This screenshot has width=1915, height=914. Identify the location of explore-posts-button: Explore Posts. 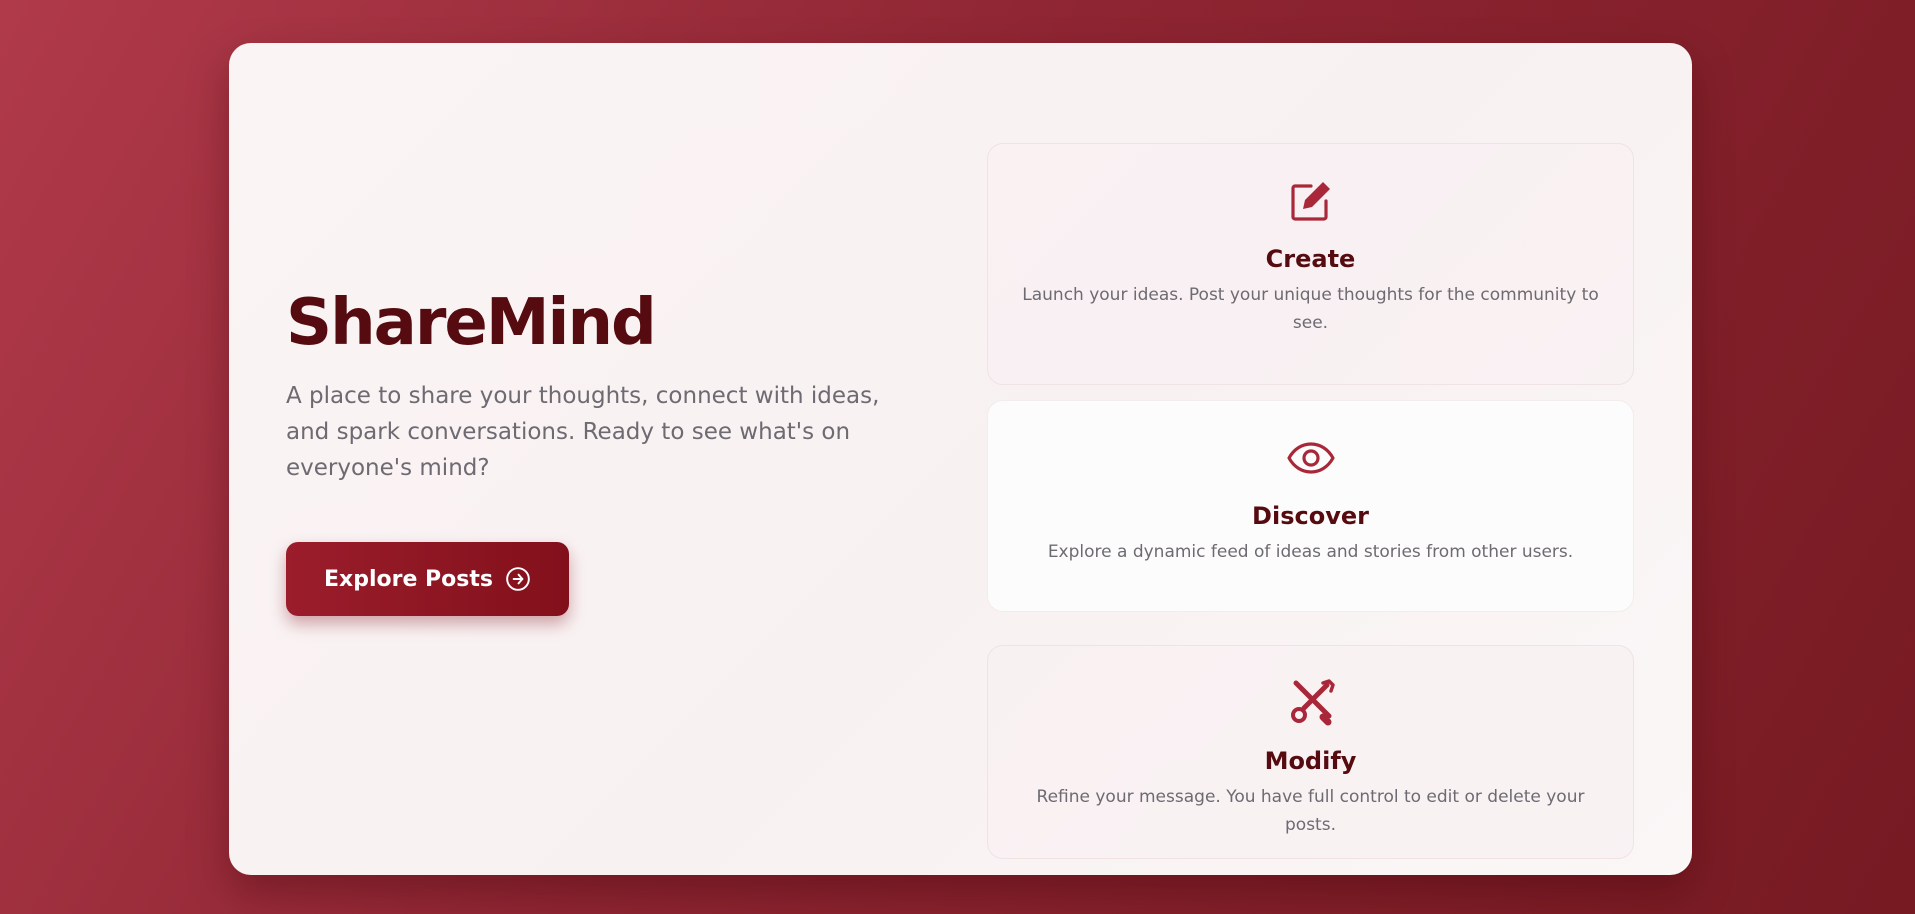
(427, 579).